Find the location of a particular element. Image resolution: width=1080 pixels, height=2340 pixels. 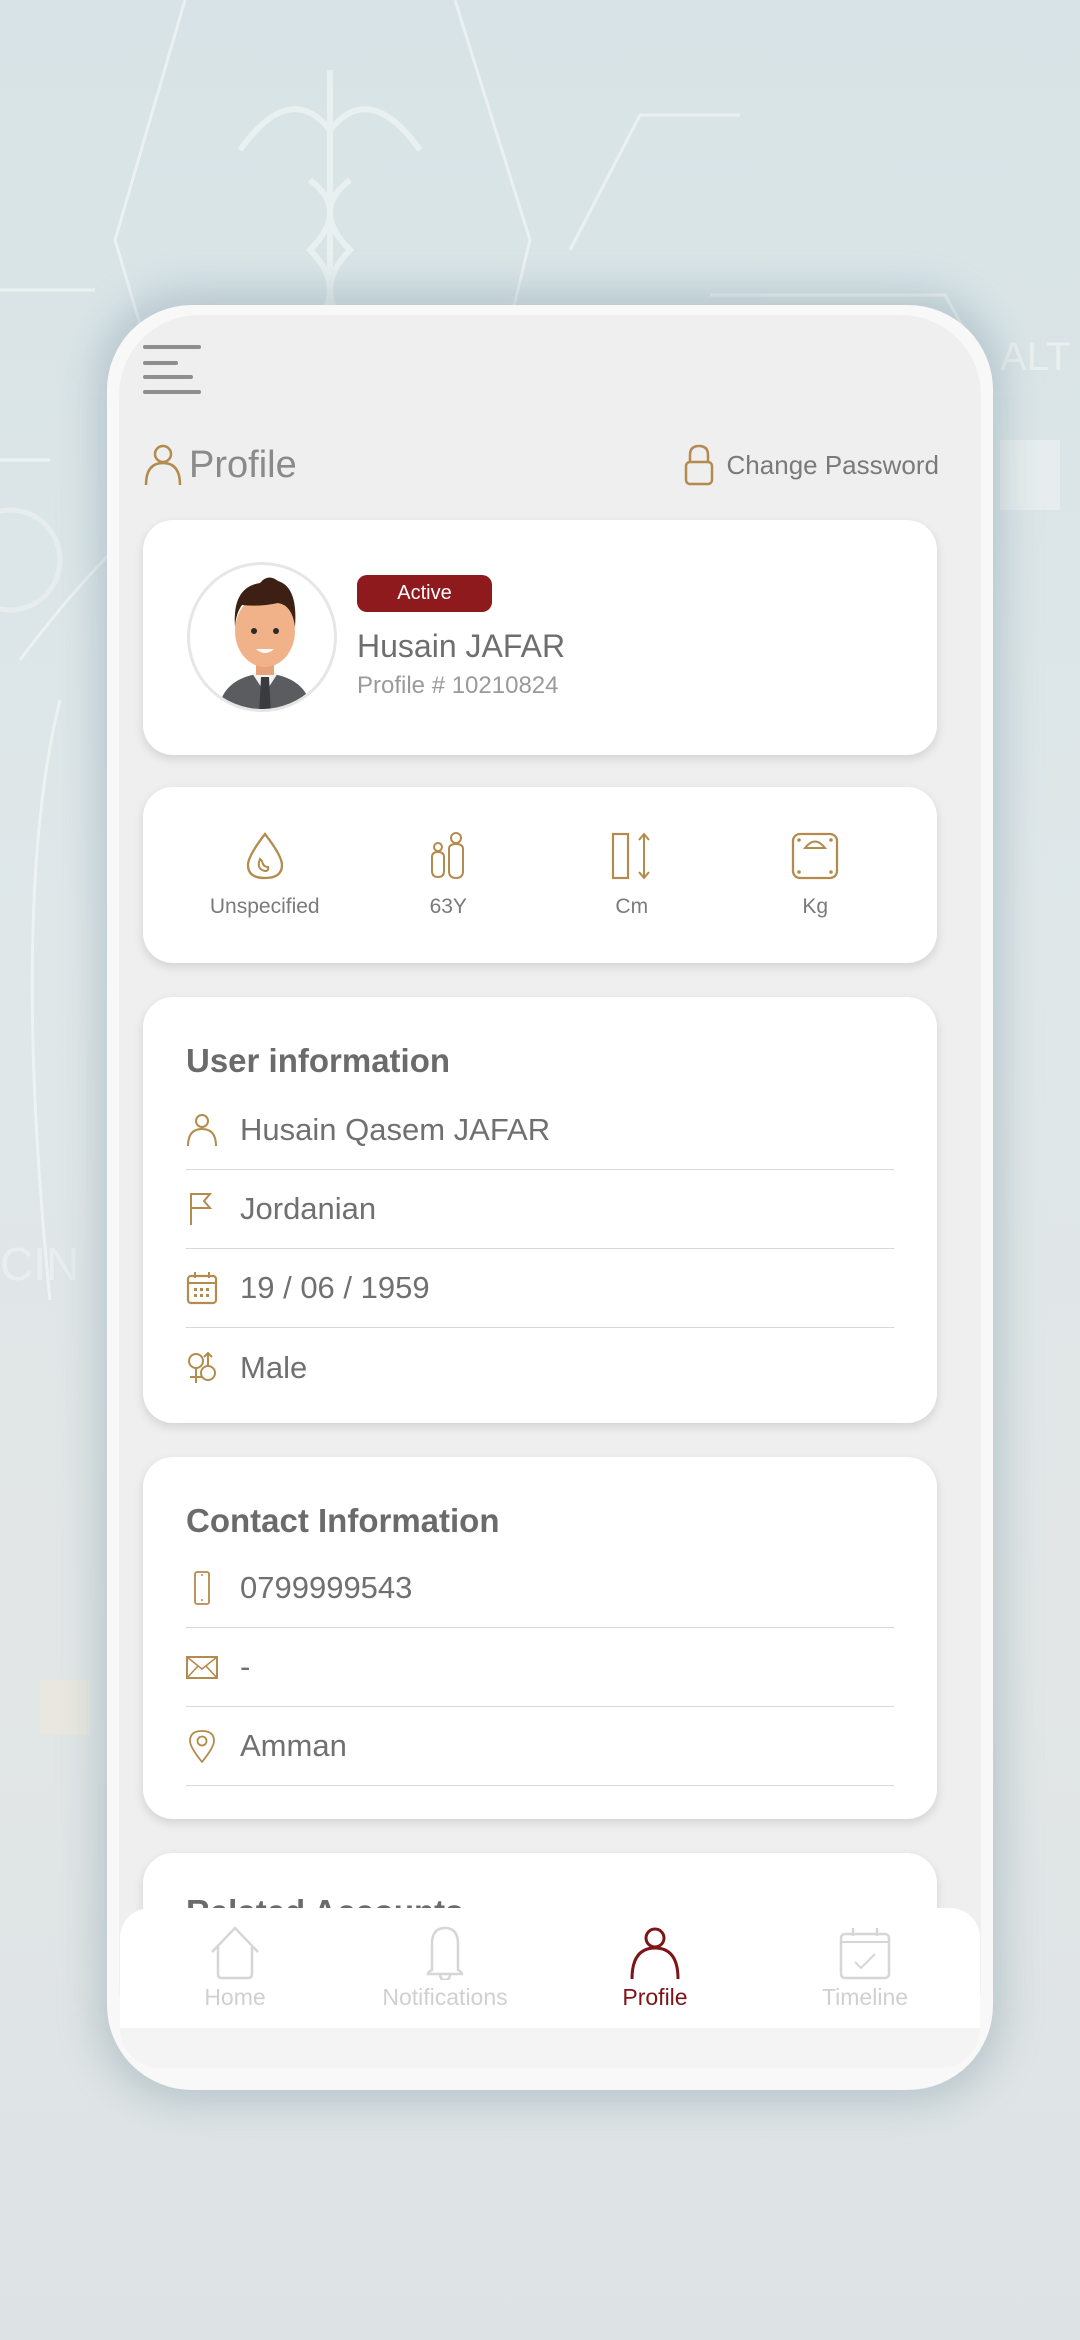

contact-row-email: - is located at coordinates (540, 1667).